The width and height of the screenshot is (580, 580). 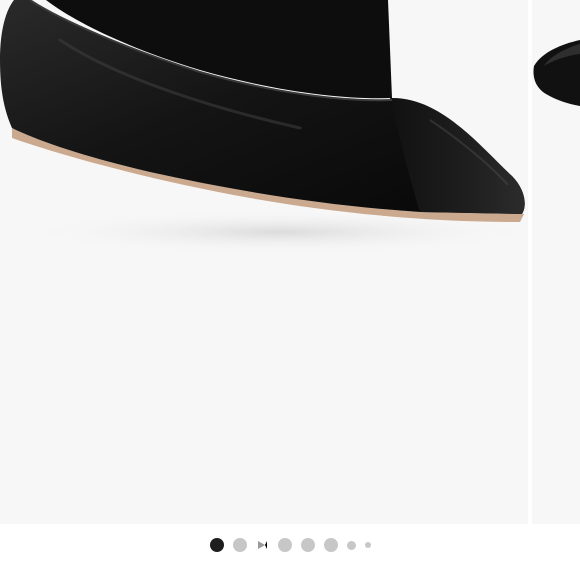 I want to click on product-image-next-peek, so click(x=556, y=262).